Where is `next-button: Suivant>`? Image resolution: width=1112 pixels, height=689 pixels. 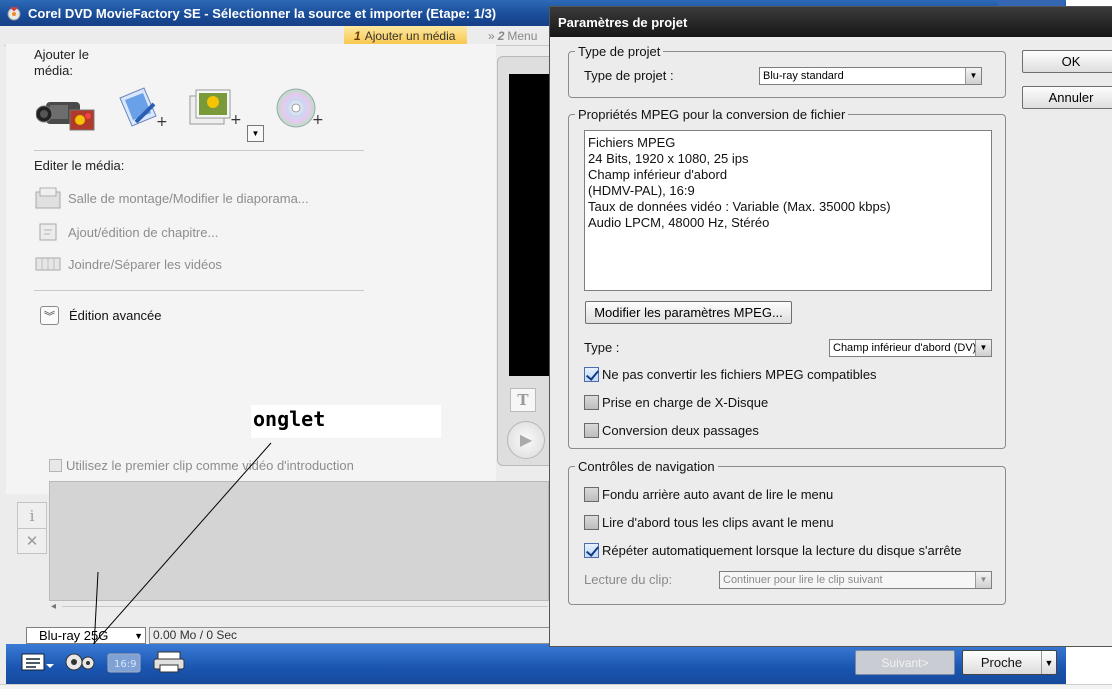 next-button: Suivant> is located at coordinates (905, 662).